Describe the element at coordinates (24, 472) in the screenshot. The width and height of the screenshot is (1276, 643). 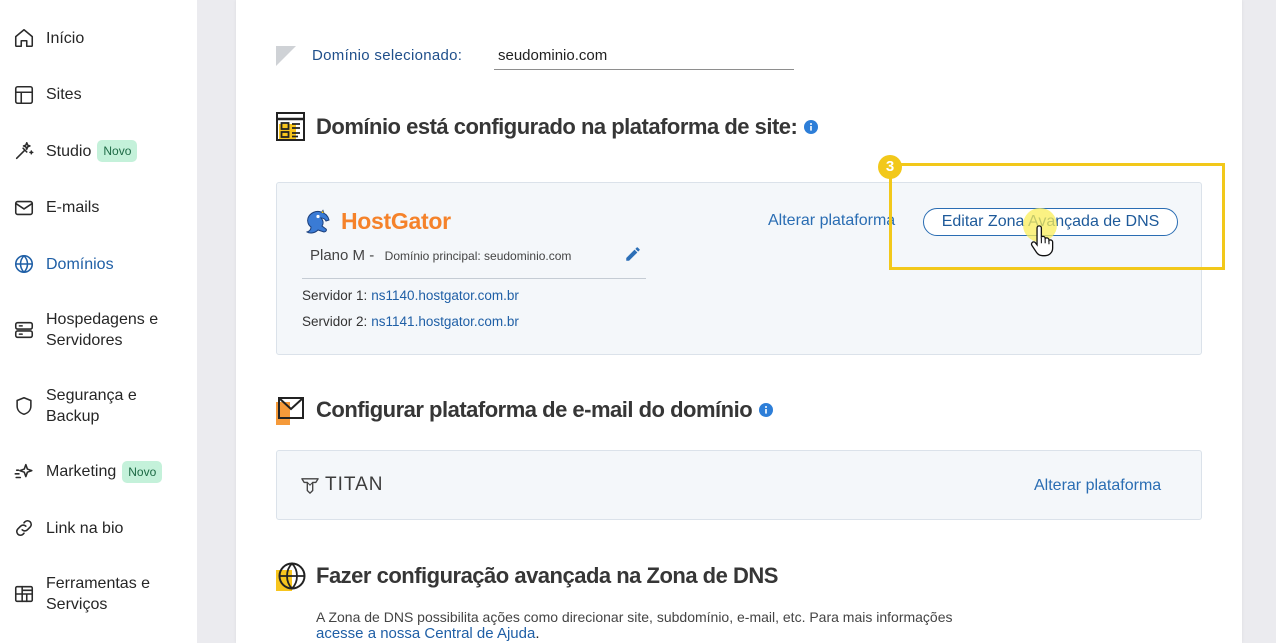
I see `sparkle-icon` at that location.